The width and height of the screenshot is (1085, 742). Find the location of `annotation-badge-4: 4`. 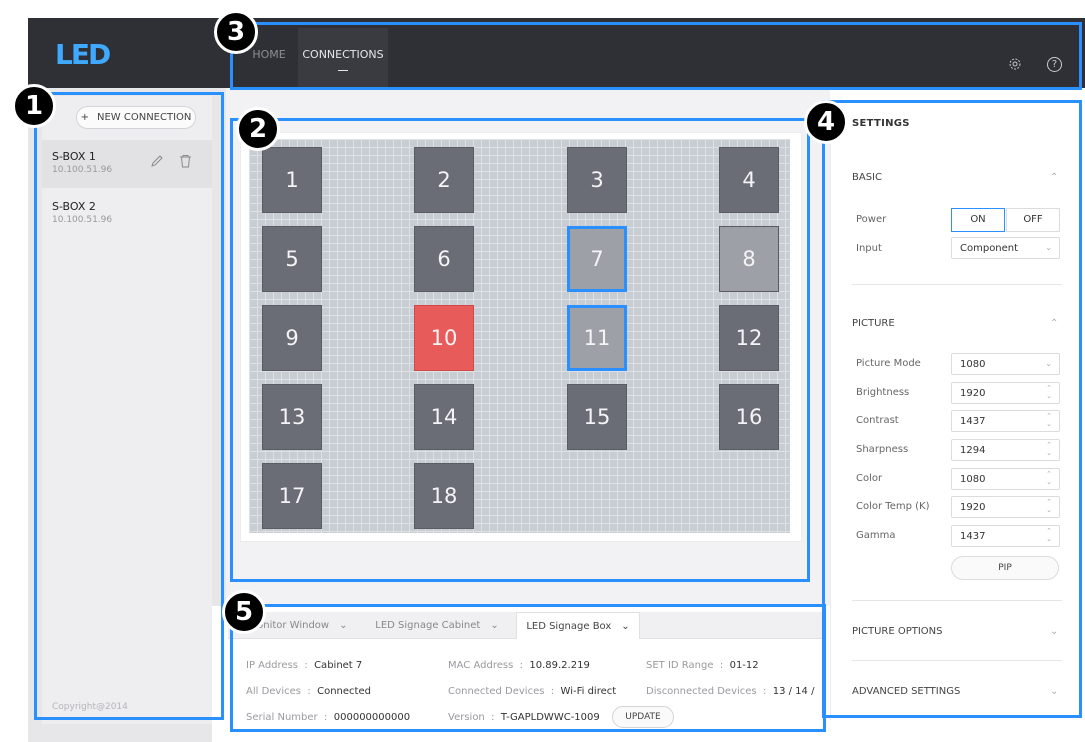

annotation-badge-4: 4 is located at coordinates (826, 122).